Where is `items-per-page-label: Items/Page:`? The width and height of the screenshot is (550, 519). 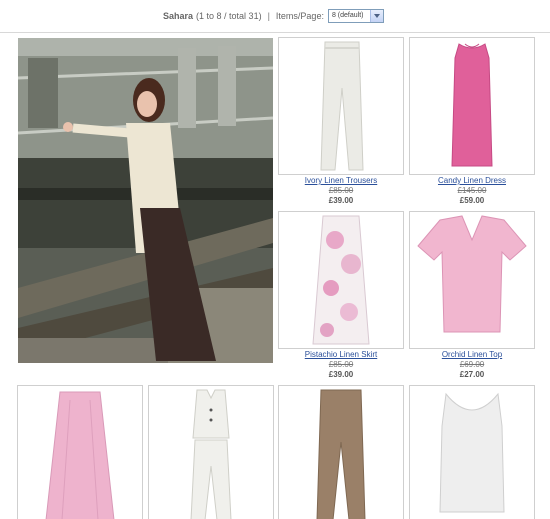
items-per-page-label: Items/Page: is located at coordinates (299, 16).